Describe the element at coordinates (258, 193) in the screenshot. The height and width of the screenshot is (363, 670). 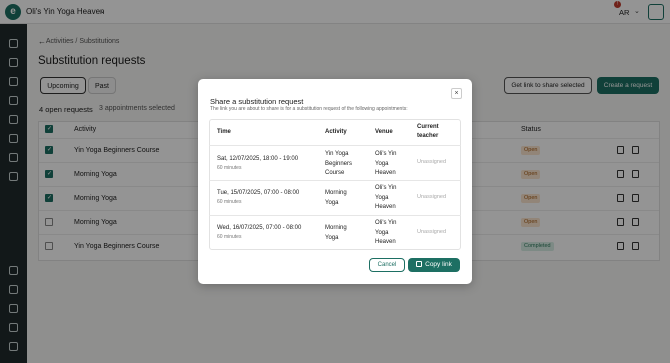
I see `row-time: Tue, 15/07/2025, 07:00 - 08:00` at that location.